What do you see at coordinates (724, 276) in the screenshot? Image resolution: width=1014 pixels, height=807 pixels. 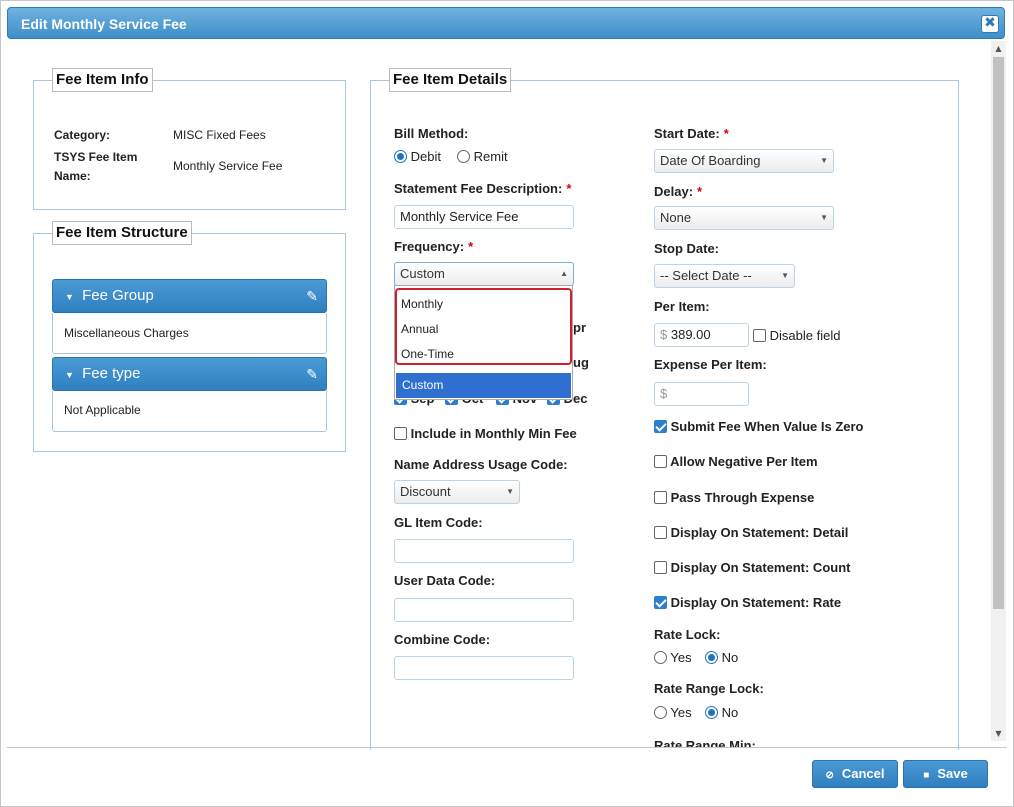 I see `stop-date-select: -- Select Date -- ▼` at bounding box center [724, 276].